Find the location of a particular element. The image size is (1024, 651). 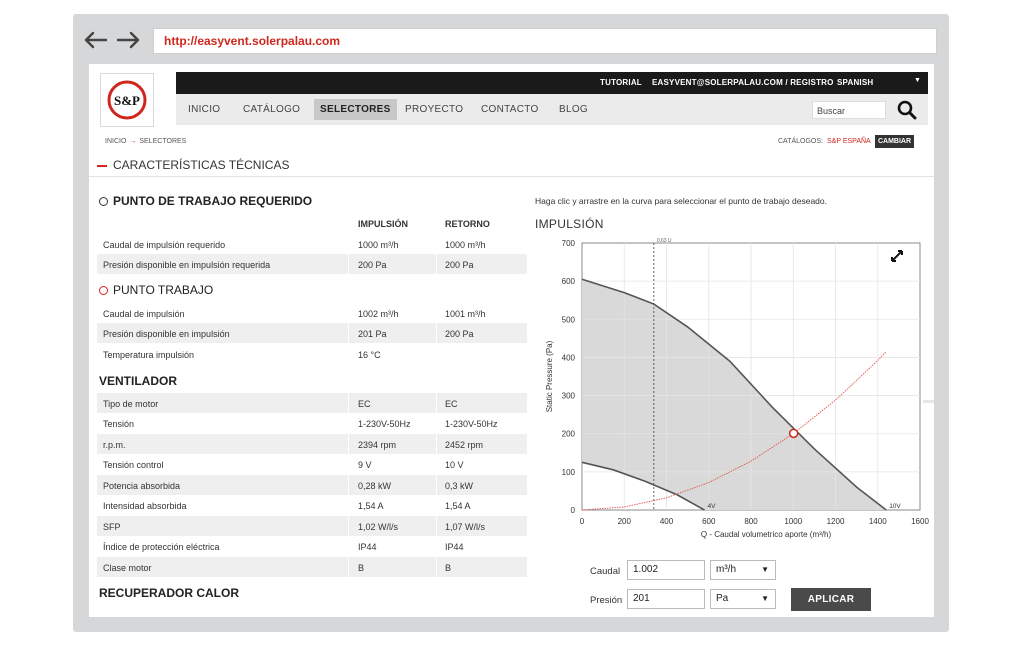

menu-blog: BLOG is located at coordinates (573, 109).